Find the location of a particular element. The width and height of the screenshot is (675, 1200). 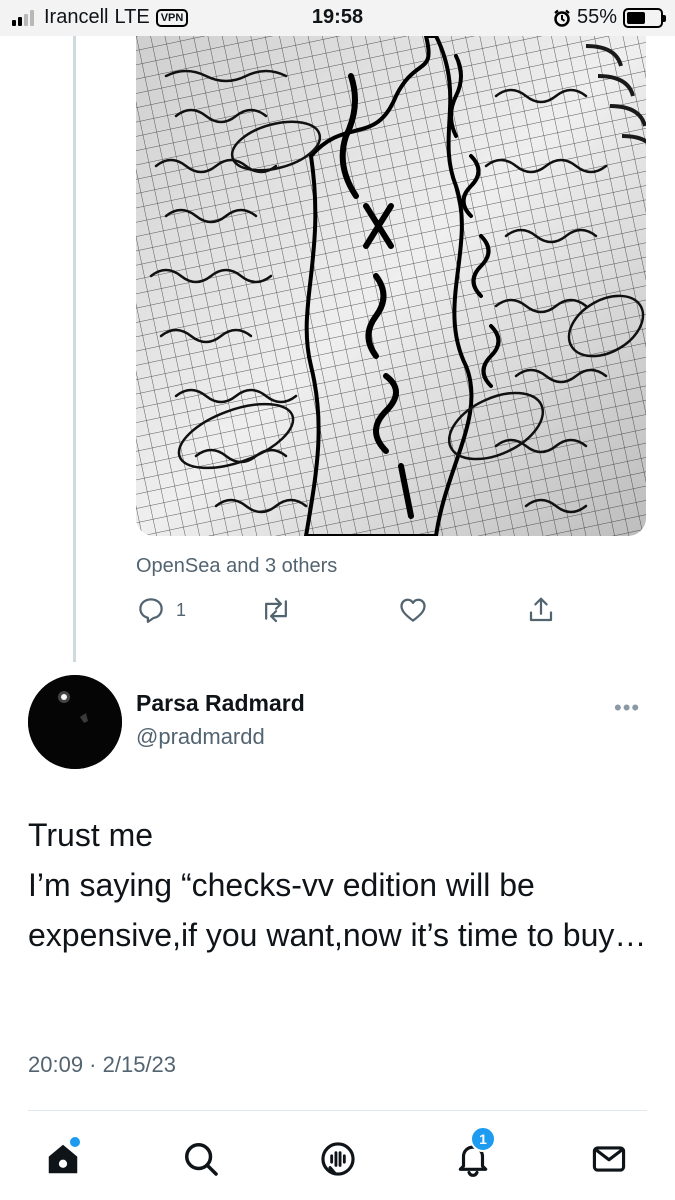

tab-spaces is located at coordinates (338, 1159).